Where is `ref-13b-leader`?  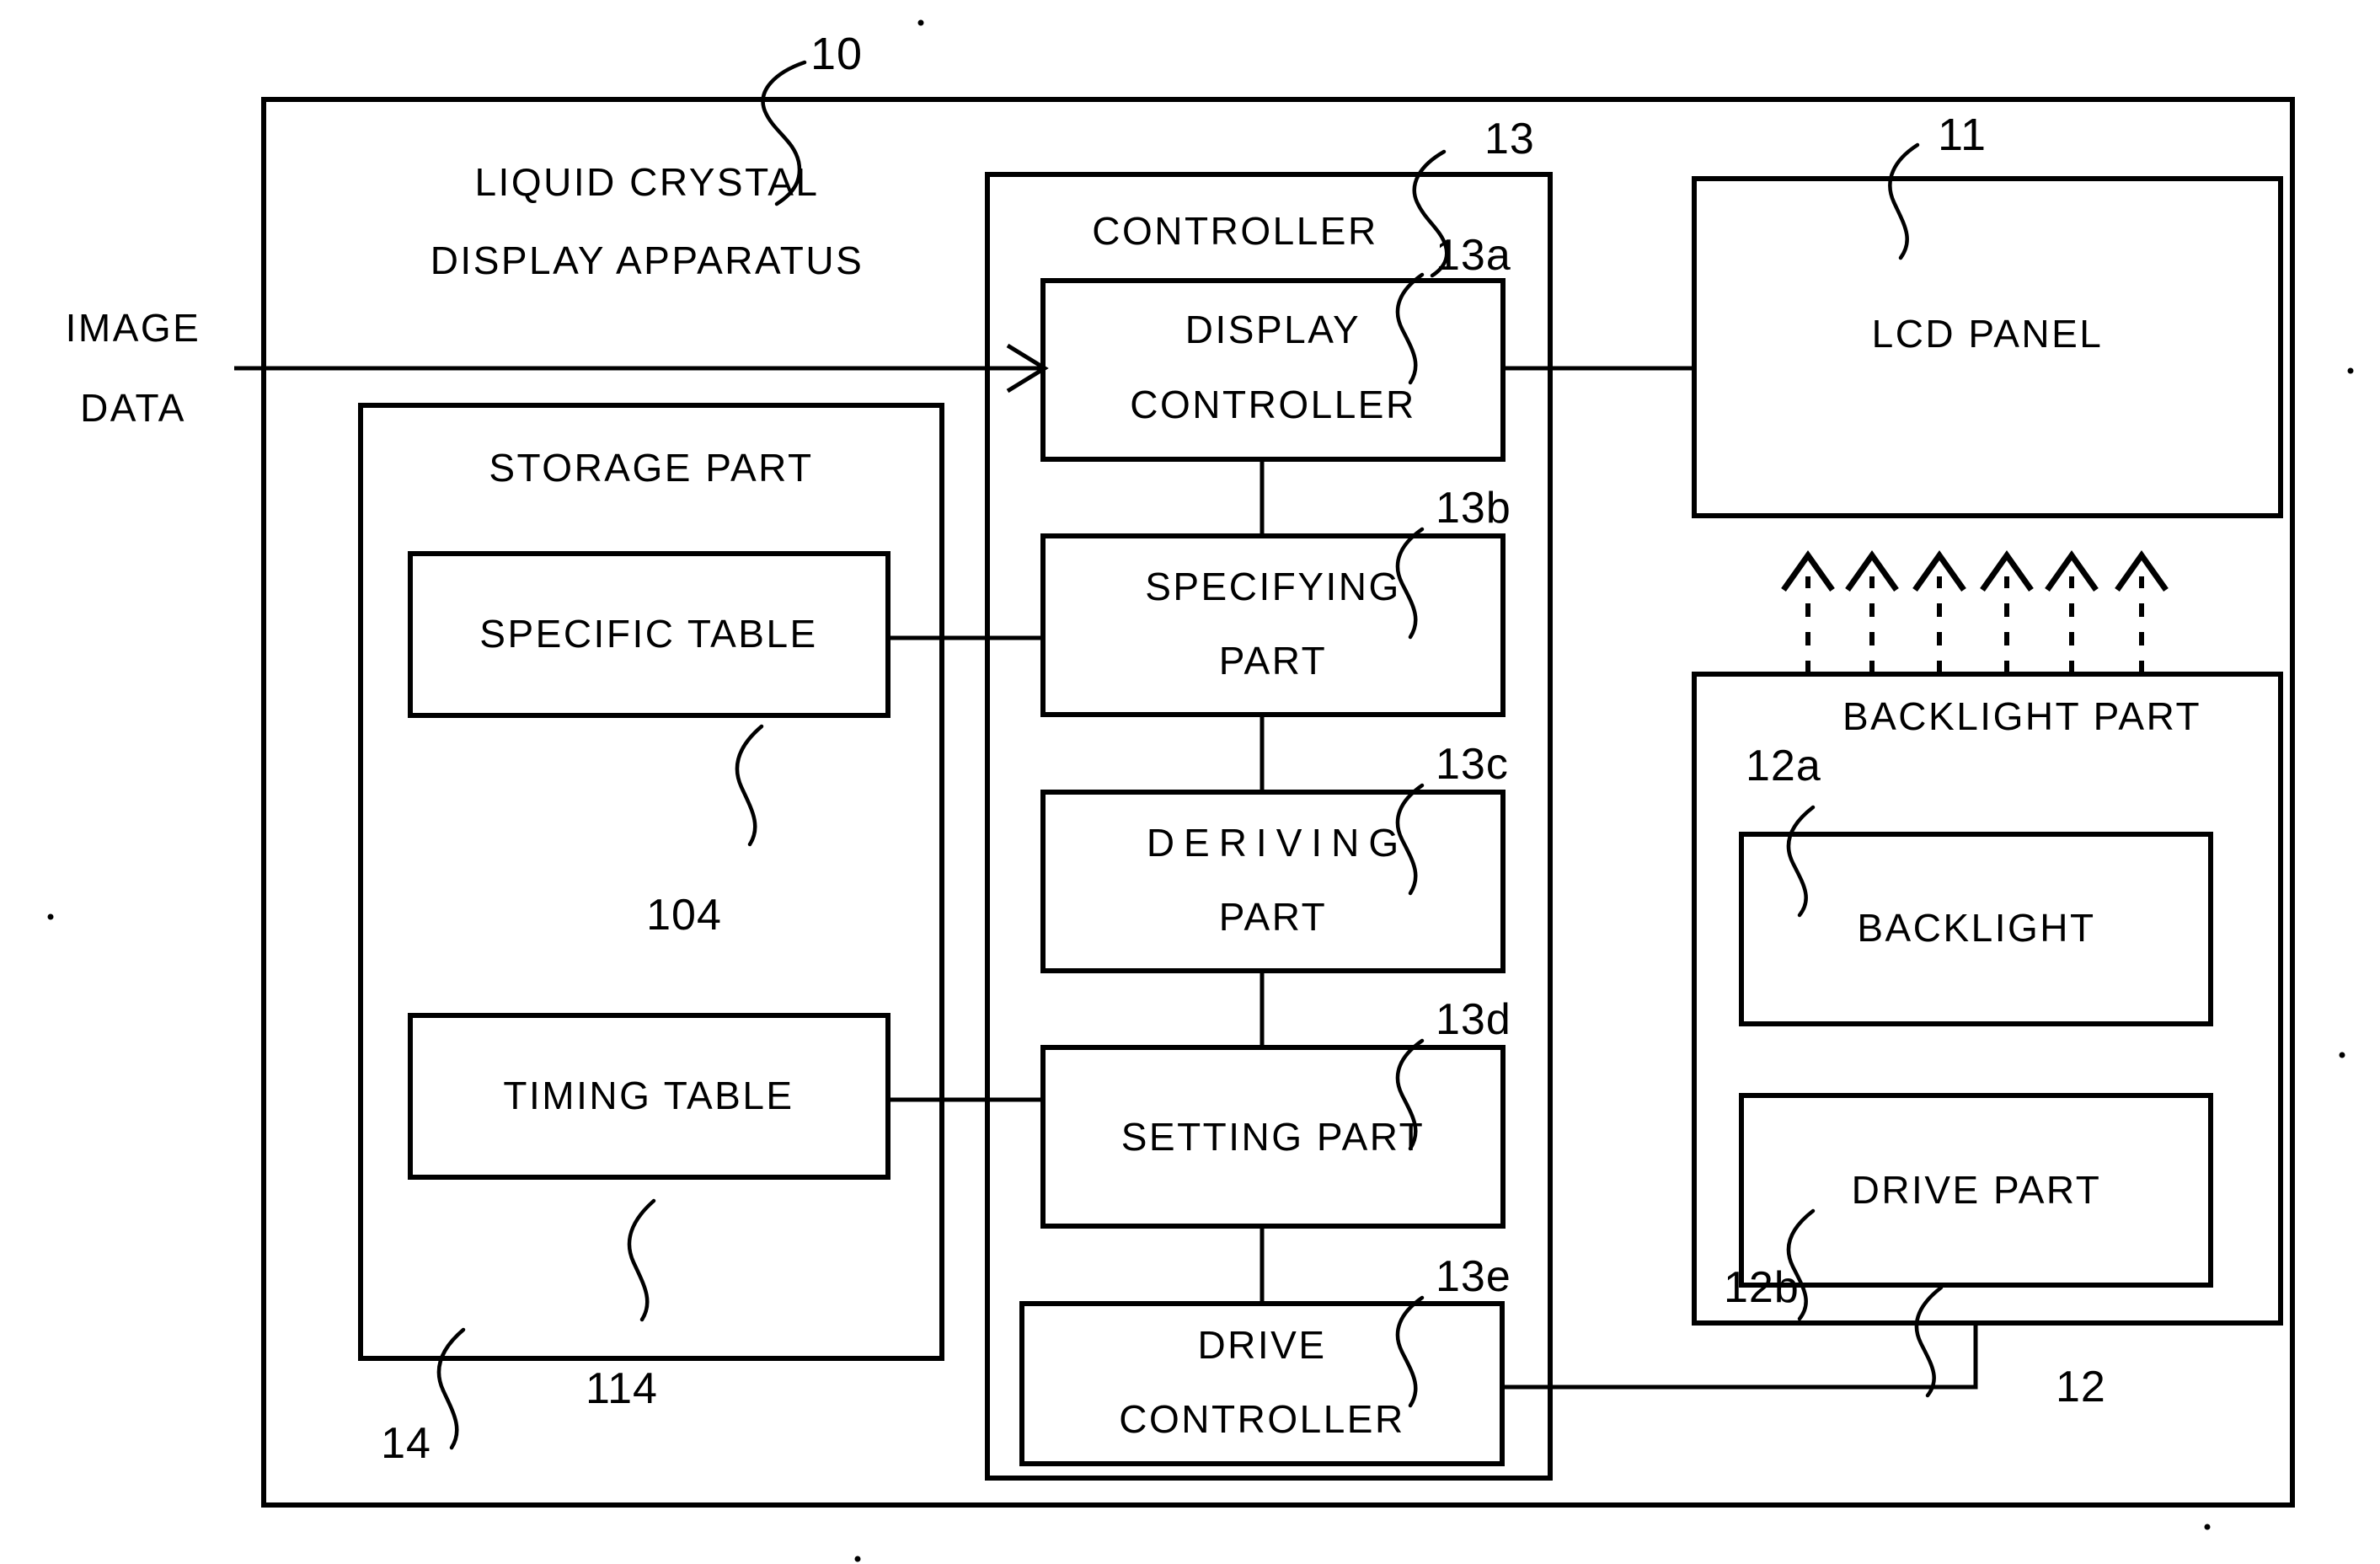 ref-13b-leader is located at coordinates (1410, 583).